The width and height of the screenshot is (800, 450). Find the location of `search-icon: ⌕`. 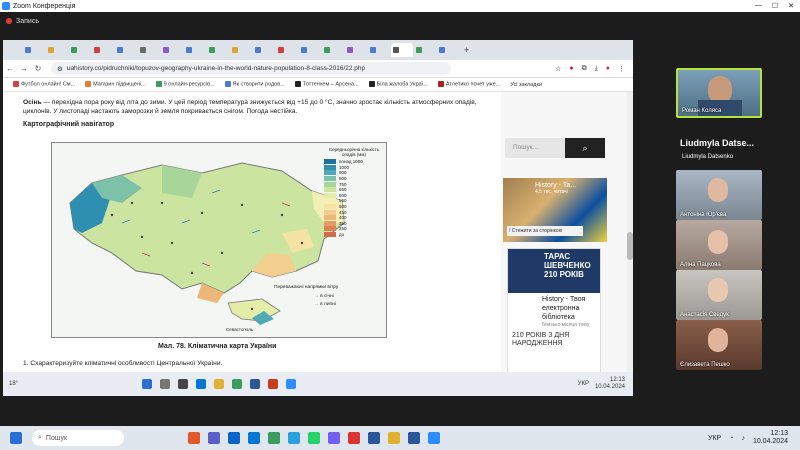

search-icon: ⌕ is located at coordinates (40, 437).